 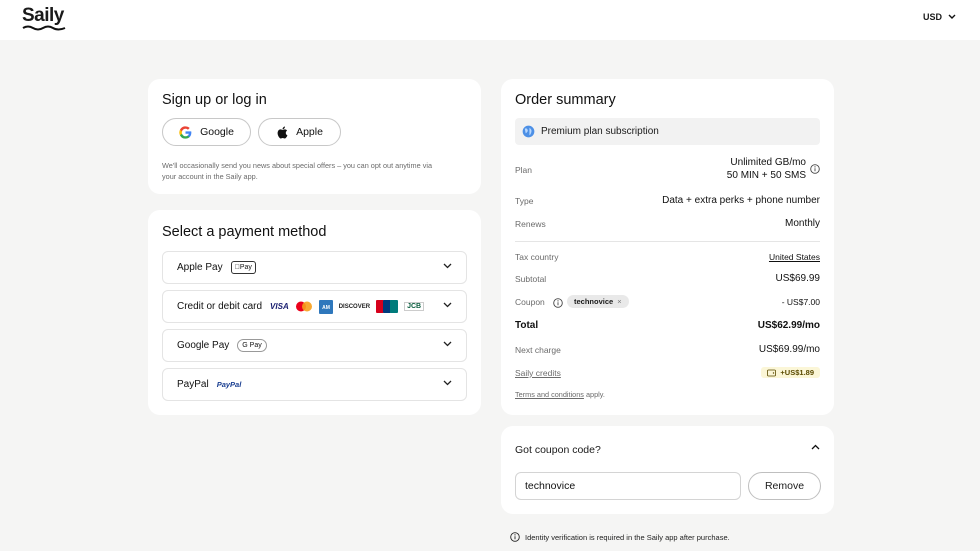 I want to click on coupon-header: Got coupon code?, so click(x=667, y=448).